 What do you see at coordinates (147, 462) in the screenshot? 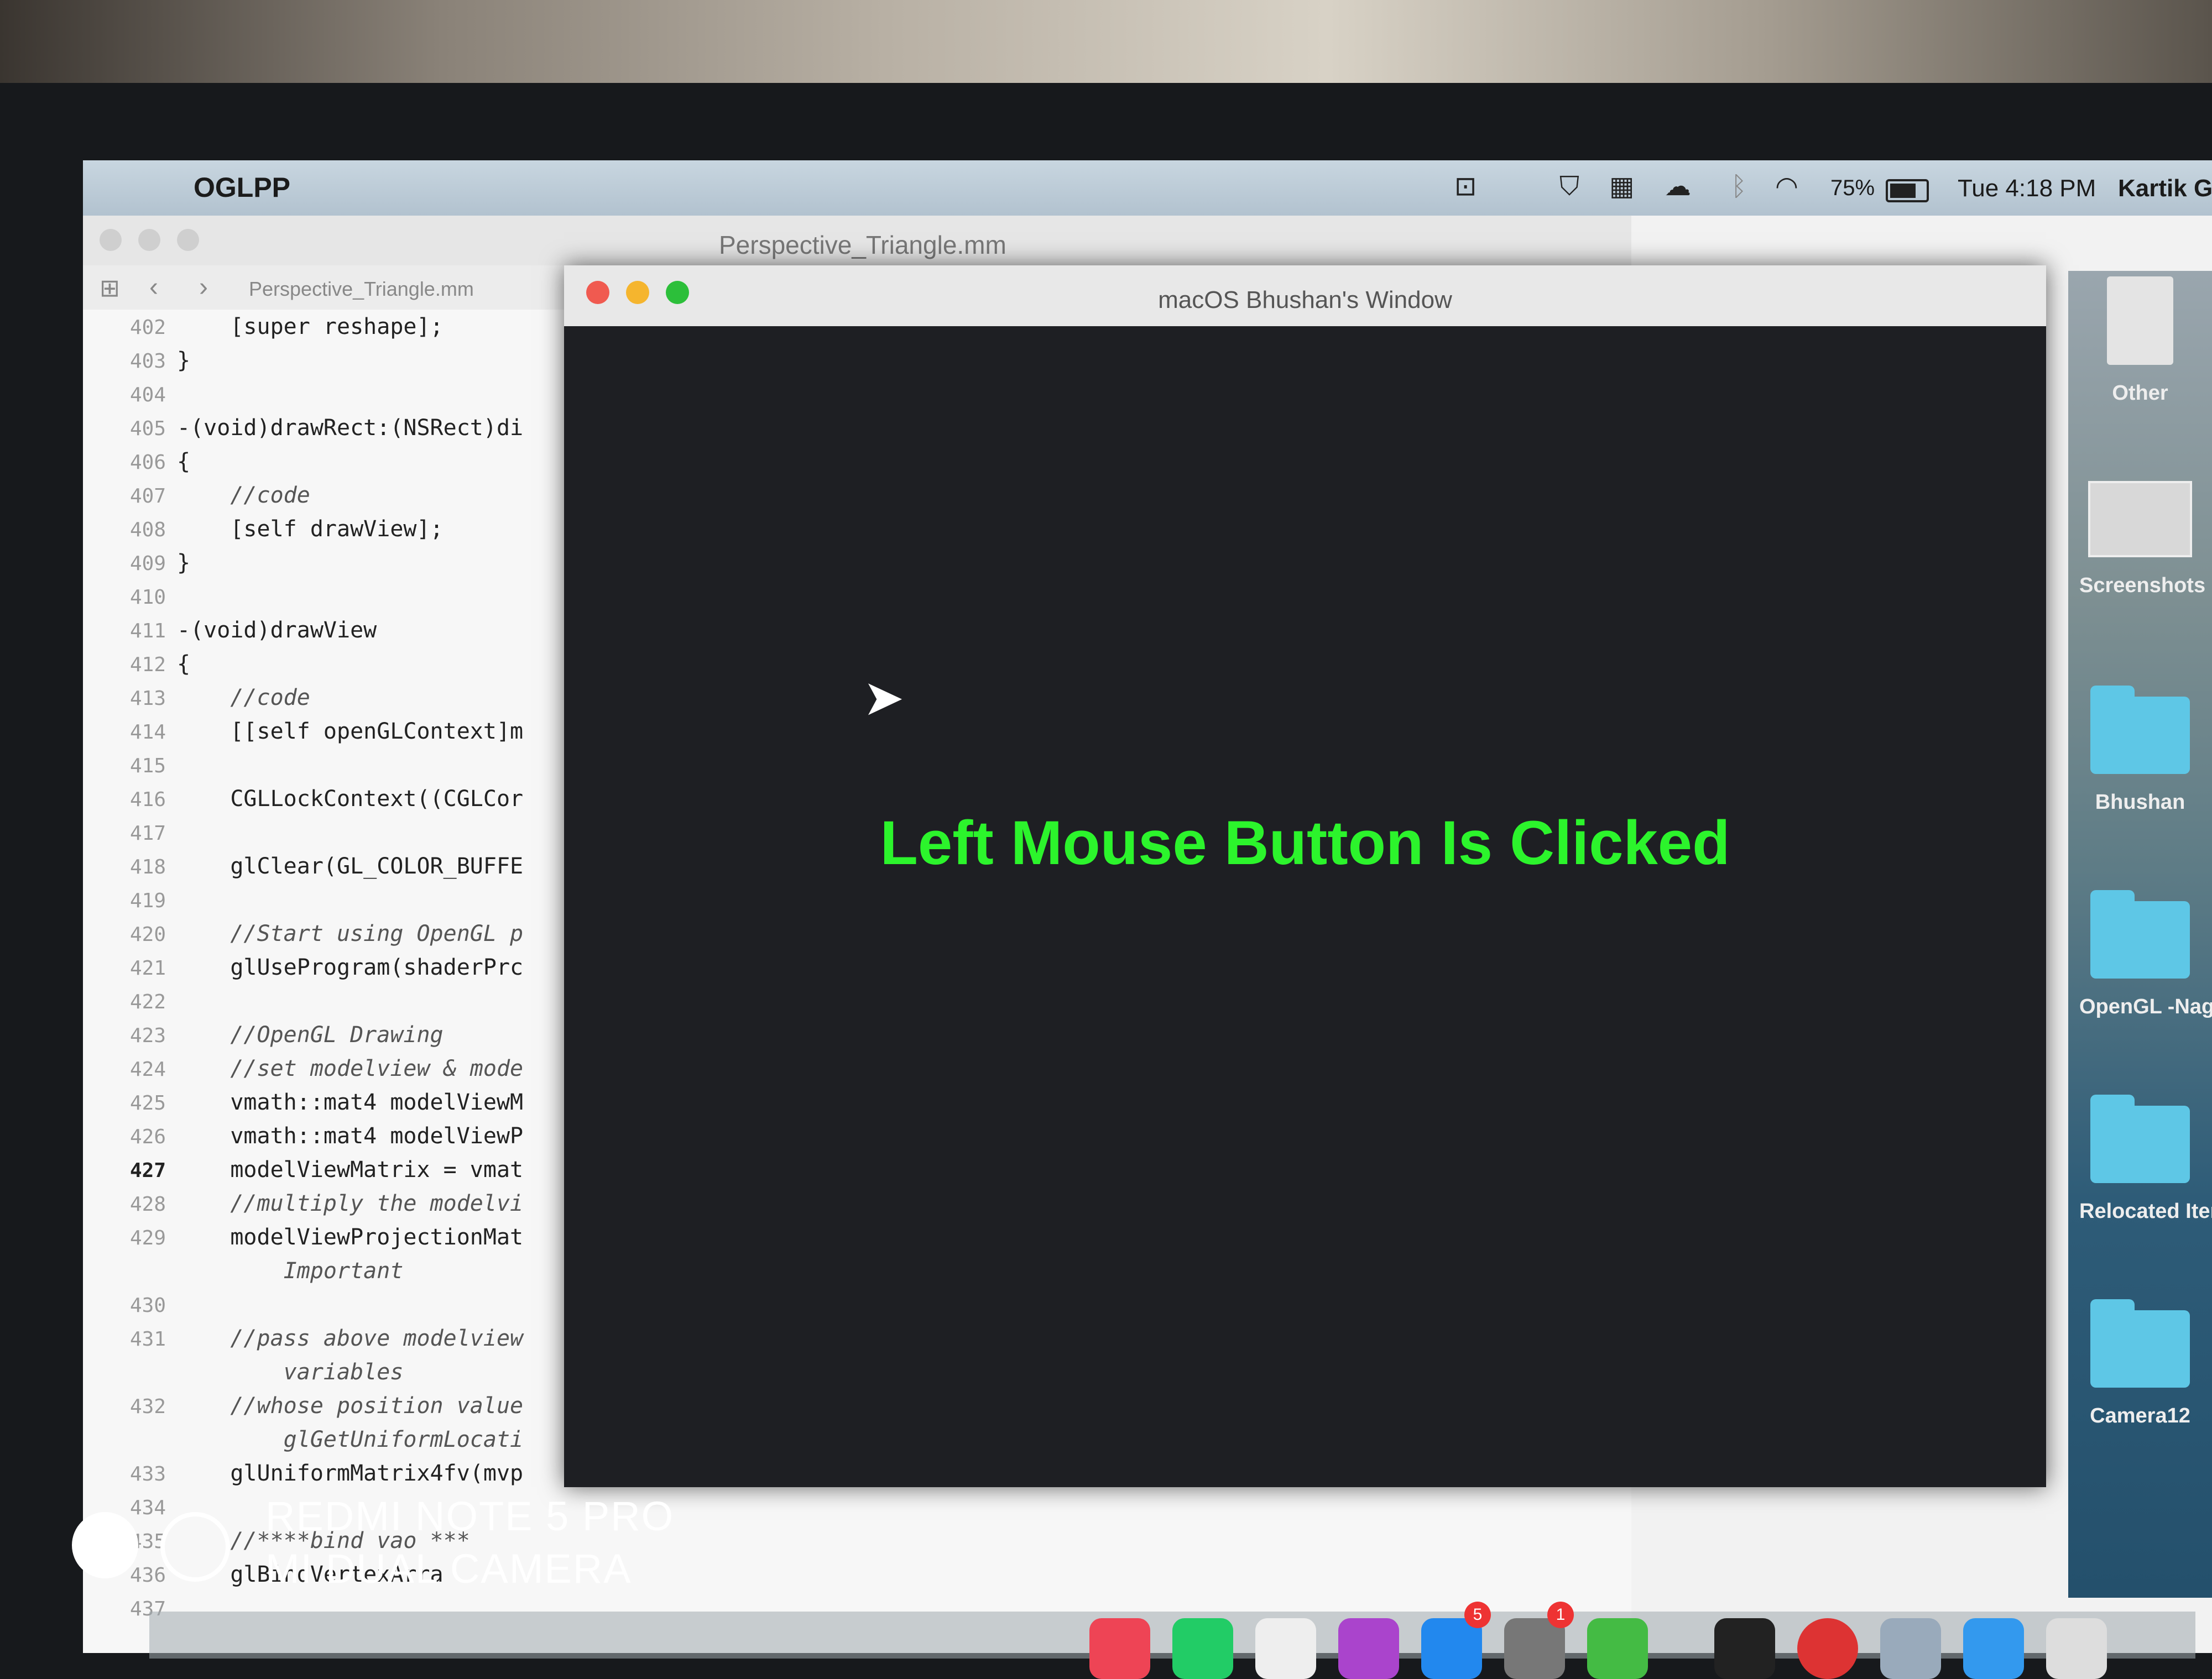
I see `line-number: 406` at bounding box center [147, 462].